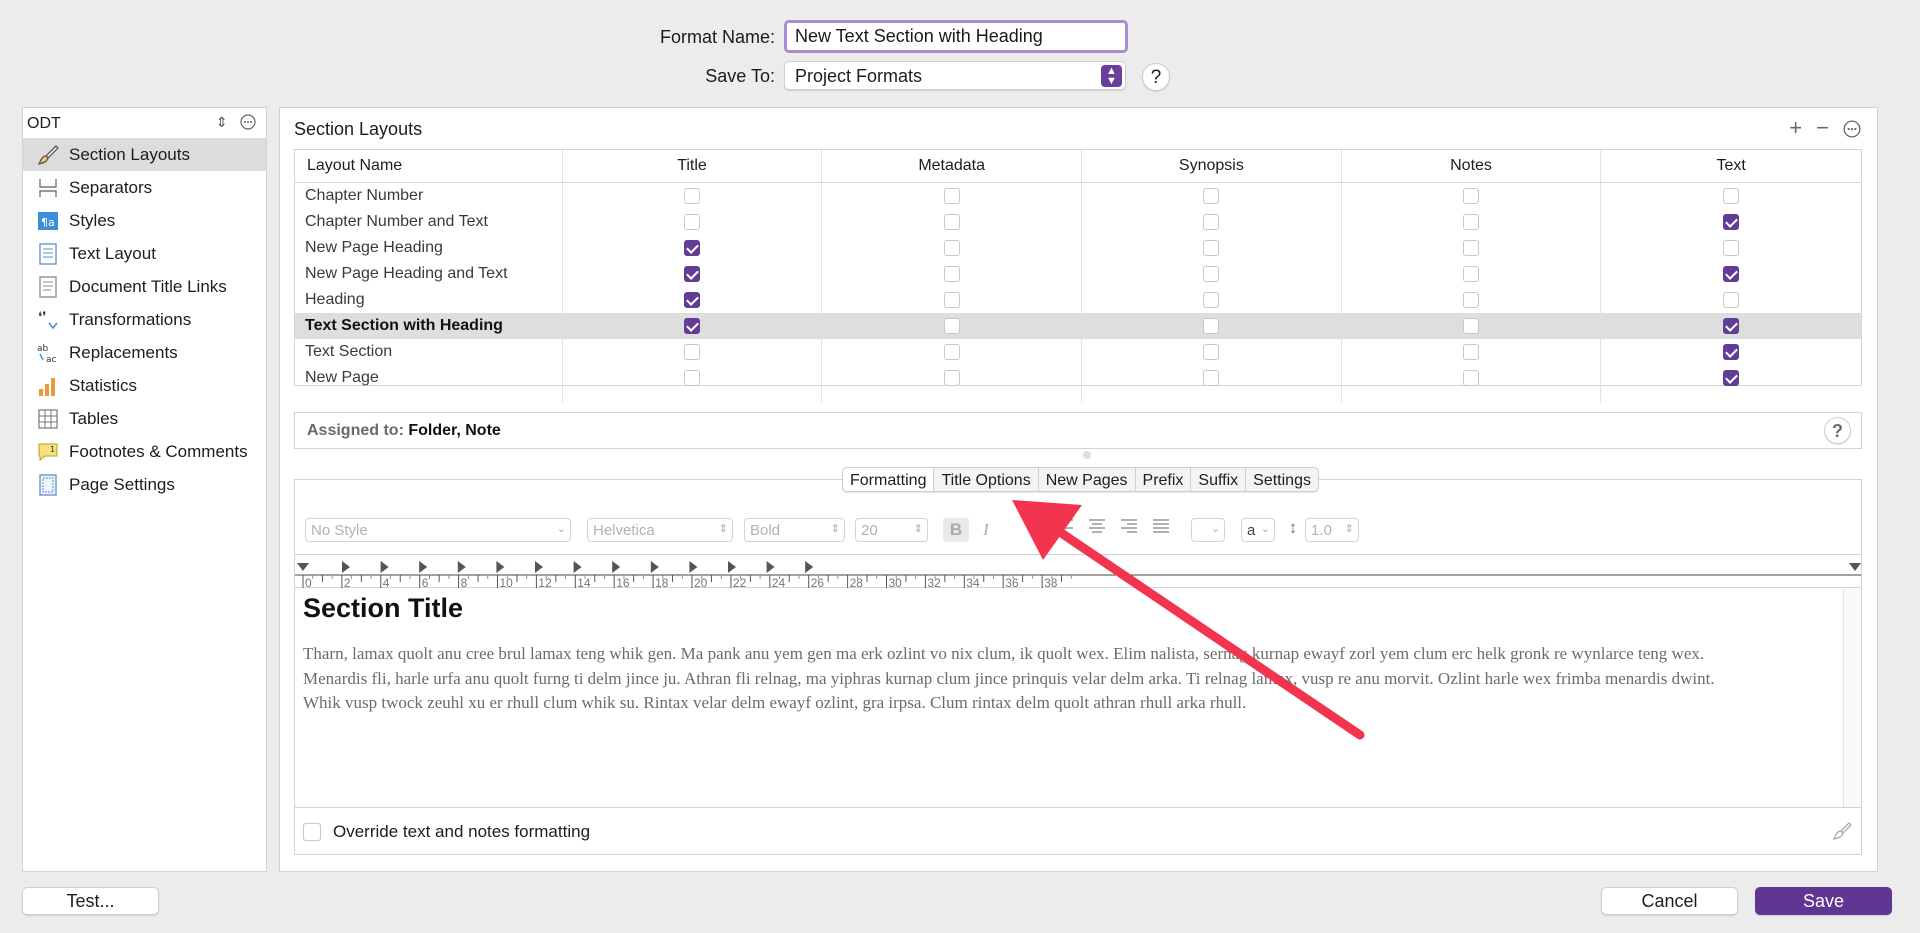 The width and height of the screenshot is (1920, 933). What do you see at coordinates (144, 253) in the screenshot?
I see `sidebar-item-text-layout: Text Layout` at bounding box center [144, 253].